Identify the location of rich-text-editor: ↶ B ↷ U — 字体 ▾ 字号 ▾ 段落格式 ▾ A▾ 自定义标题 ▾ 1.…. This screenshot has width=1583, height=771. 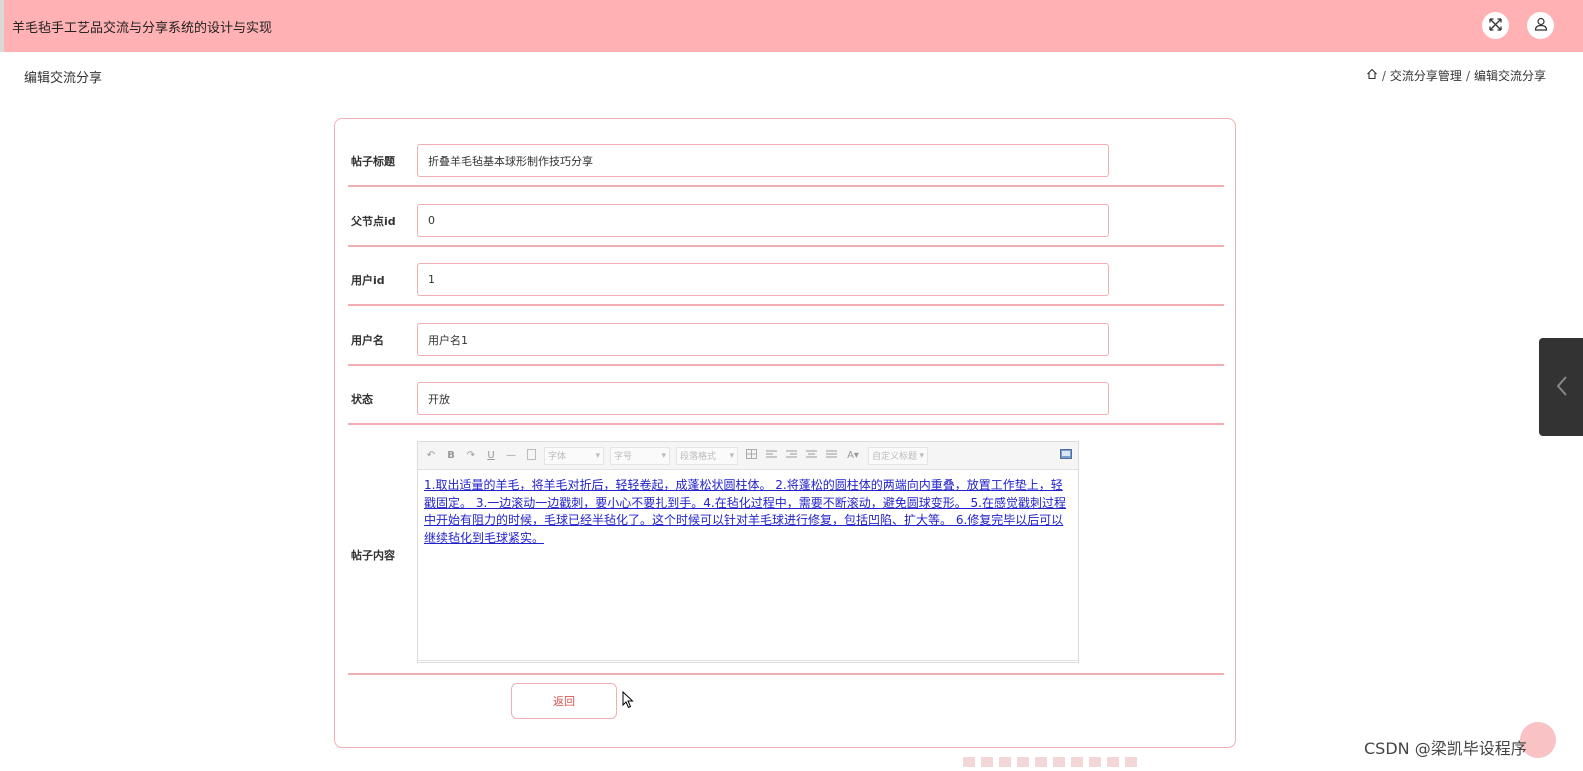
(748, 552).